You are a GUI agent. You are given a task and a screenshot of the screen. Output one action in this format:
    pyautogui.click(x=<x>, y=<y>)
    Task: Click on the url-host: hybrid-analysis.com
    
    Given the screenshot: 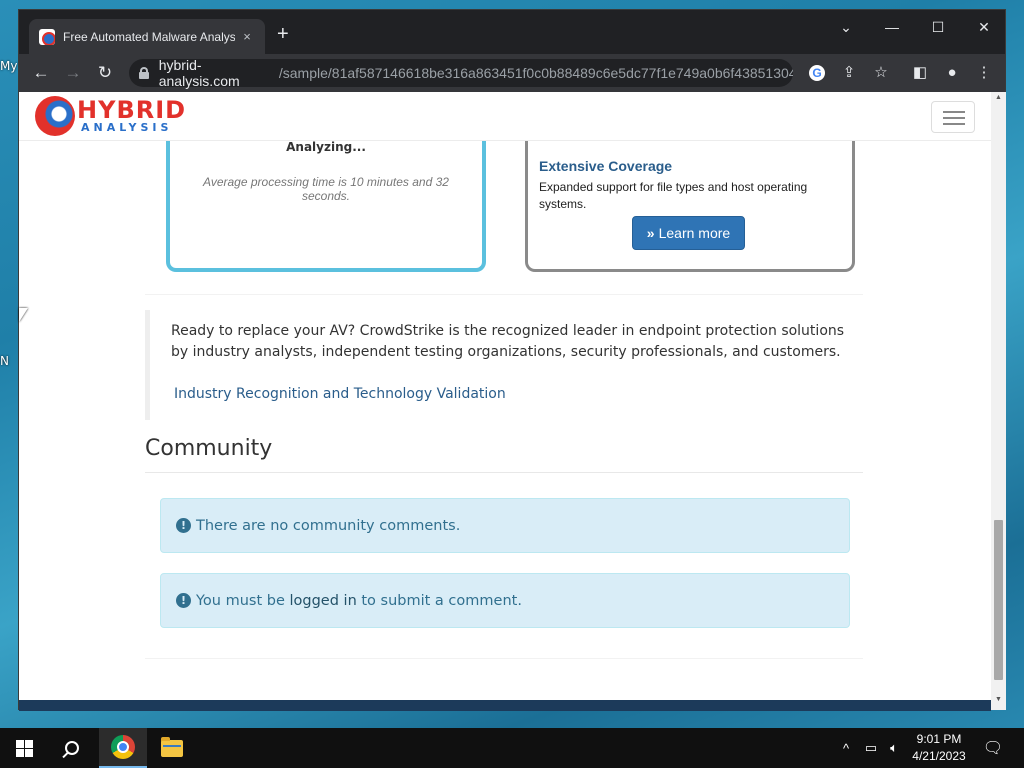 What is the action you would take?
    pyautogui.click(x=199, y=73)
    